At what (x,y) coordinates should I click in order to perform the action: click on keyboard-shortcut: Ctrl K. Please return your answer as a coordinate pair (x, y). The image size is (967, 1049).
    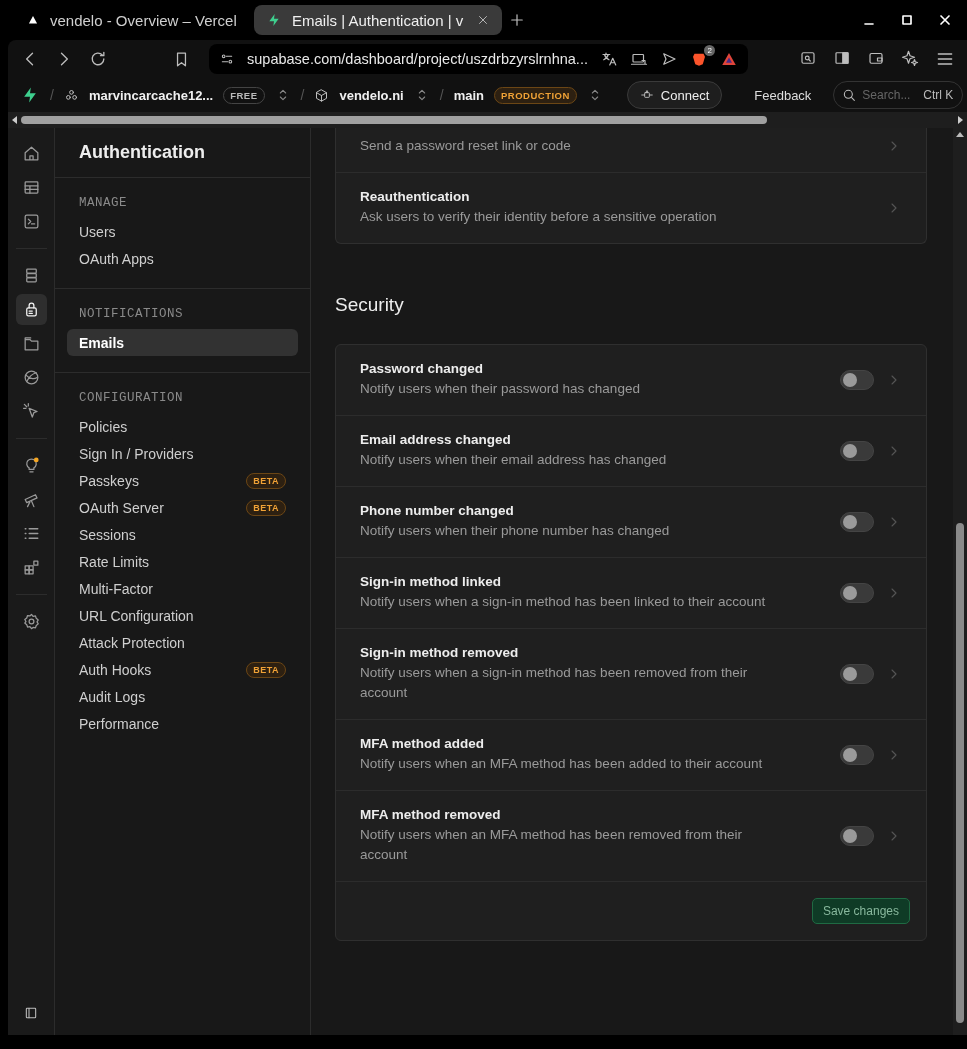
    Looking at the image, I should click on (938, 95).